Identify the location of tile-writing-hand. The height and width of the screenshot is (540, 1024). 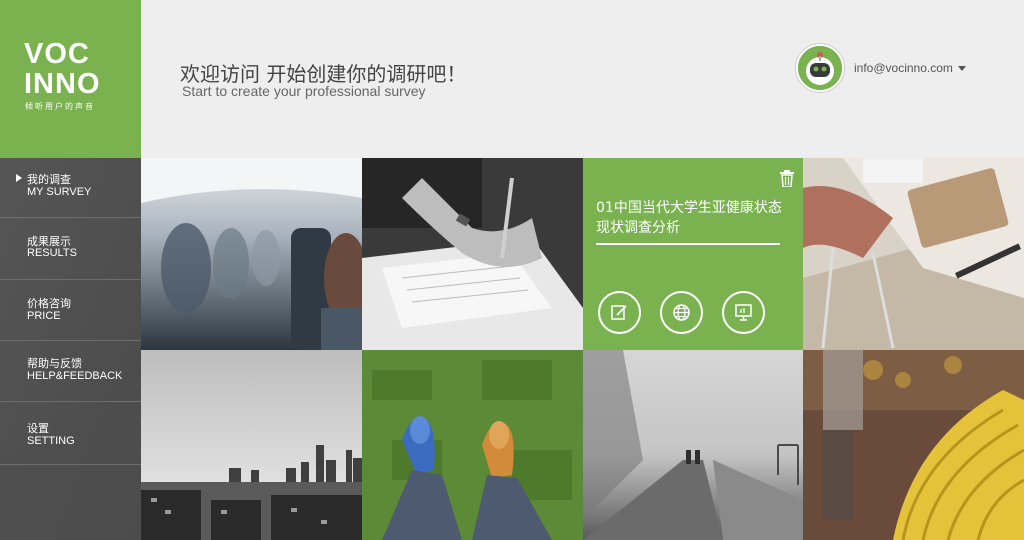
(472, 254).